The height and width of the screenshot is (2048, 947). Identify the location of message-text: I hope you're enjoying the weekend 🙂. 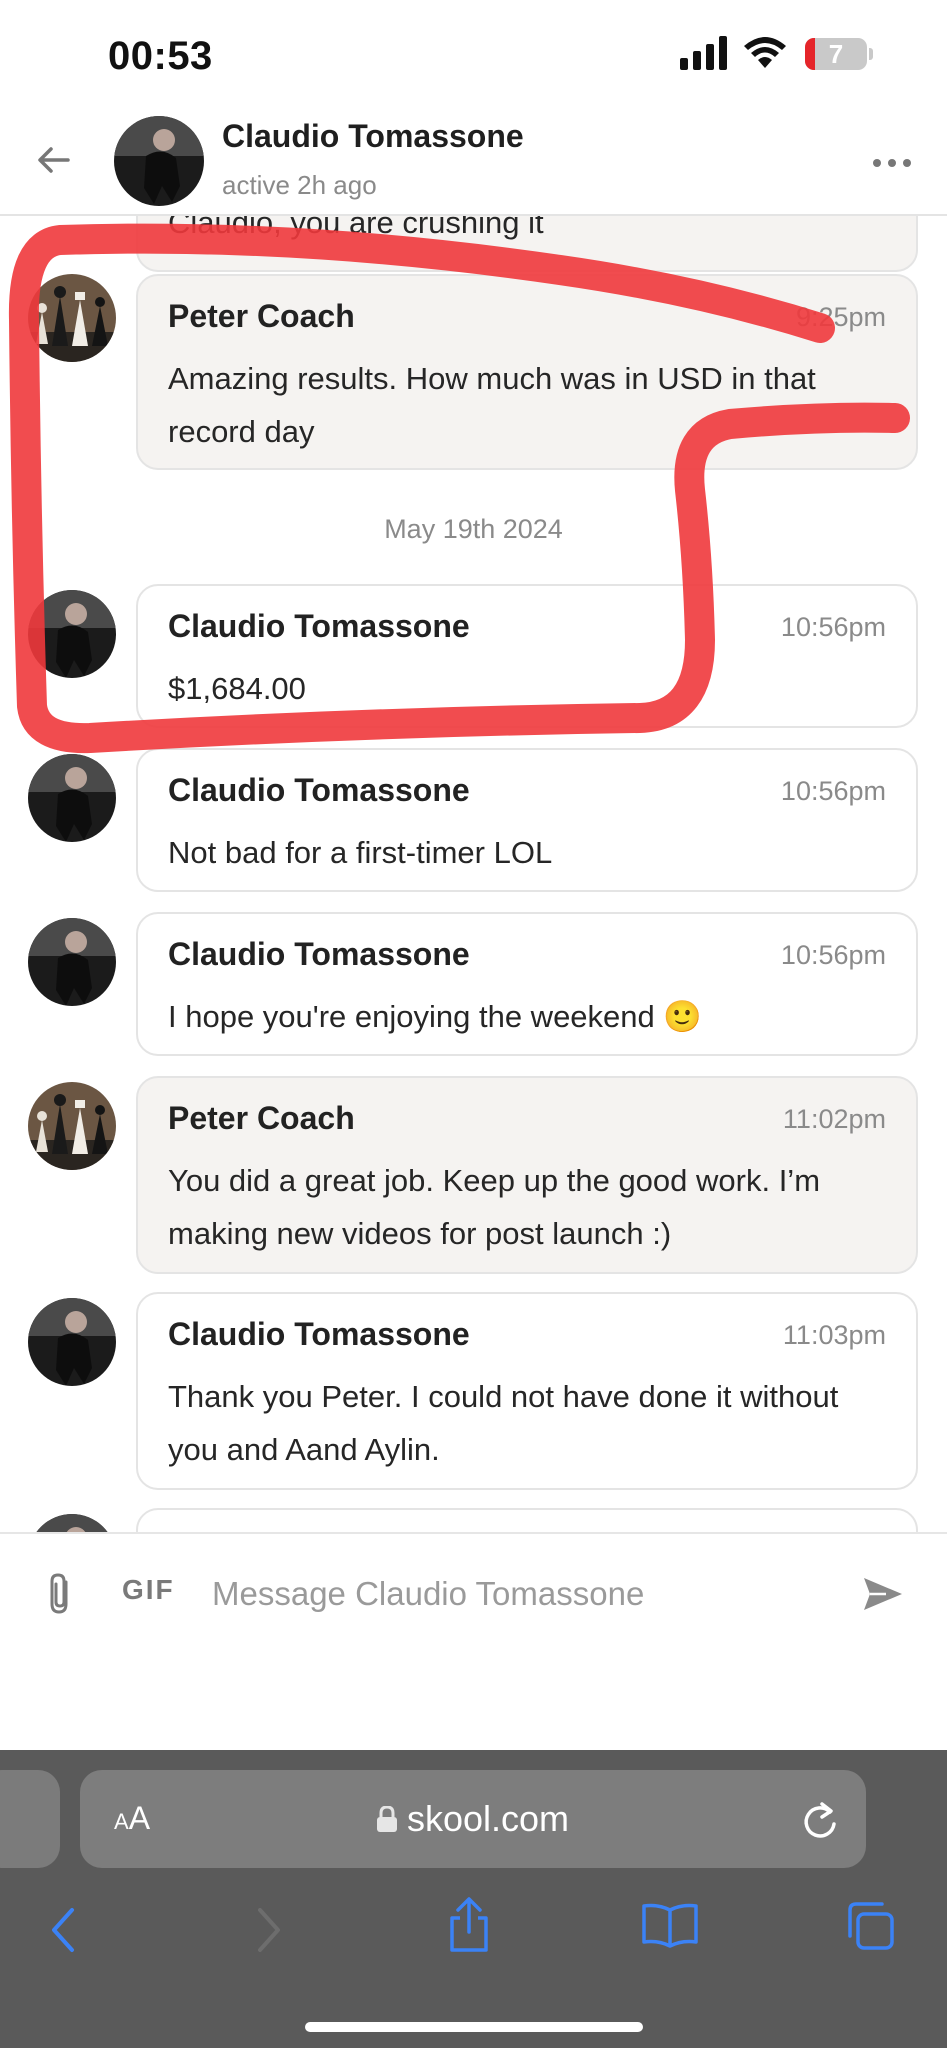
(435, 1016).